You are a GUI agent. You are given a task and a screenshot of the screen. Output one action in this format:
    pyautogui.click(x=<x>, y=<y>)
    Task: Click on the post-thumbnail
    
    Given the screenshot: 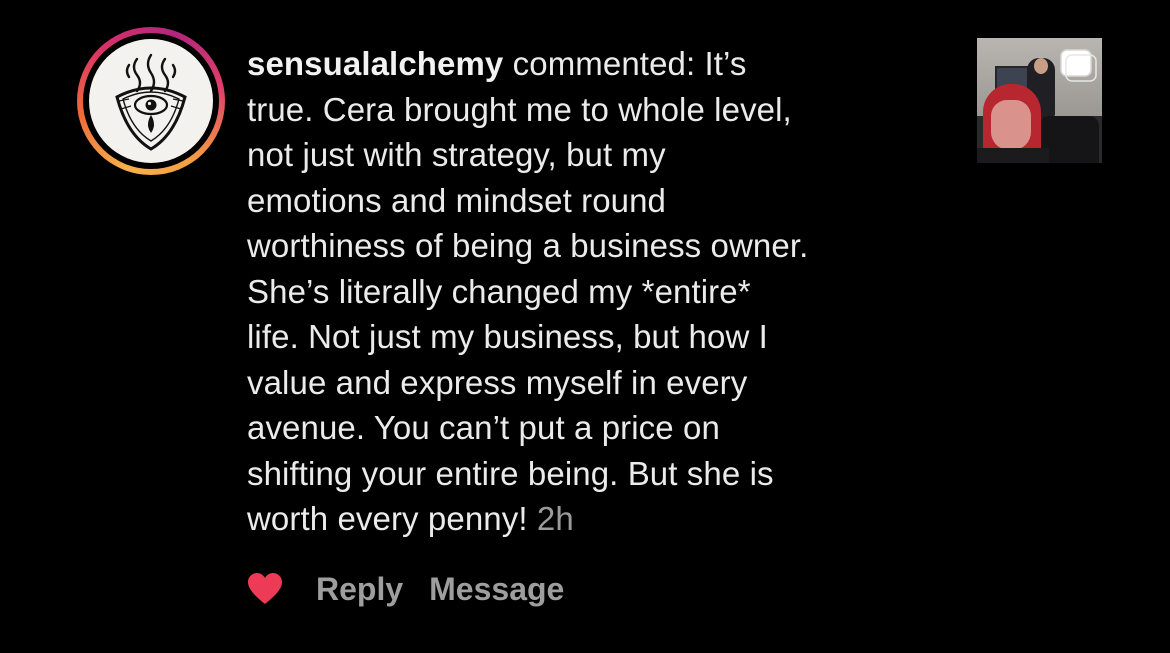 What is the action you would take?
    pyautogui.click(x=1039, y=100)
    